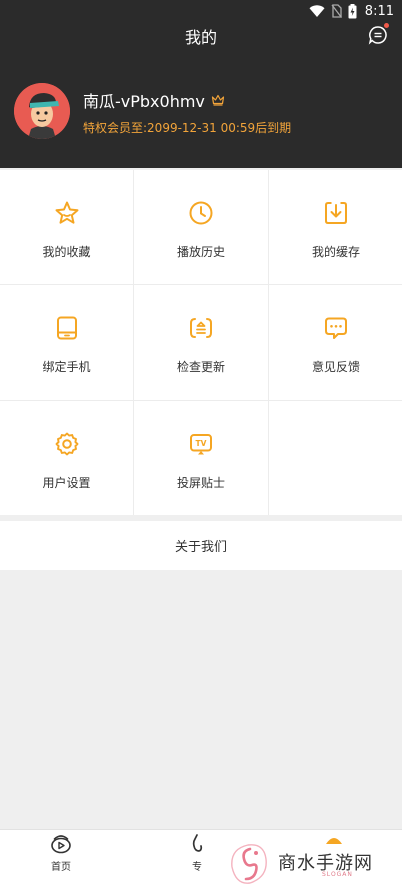 The width and height of the screenshot is (402, 888). I want to click on vip-expiry-text: 特权会员至:2099-12-31 00:59后到期, so click(187, 128).